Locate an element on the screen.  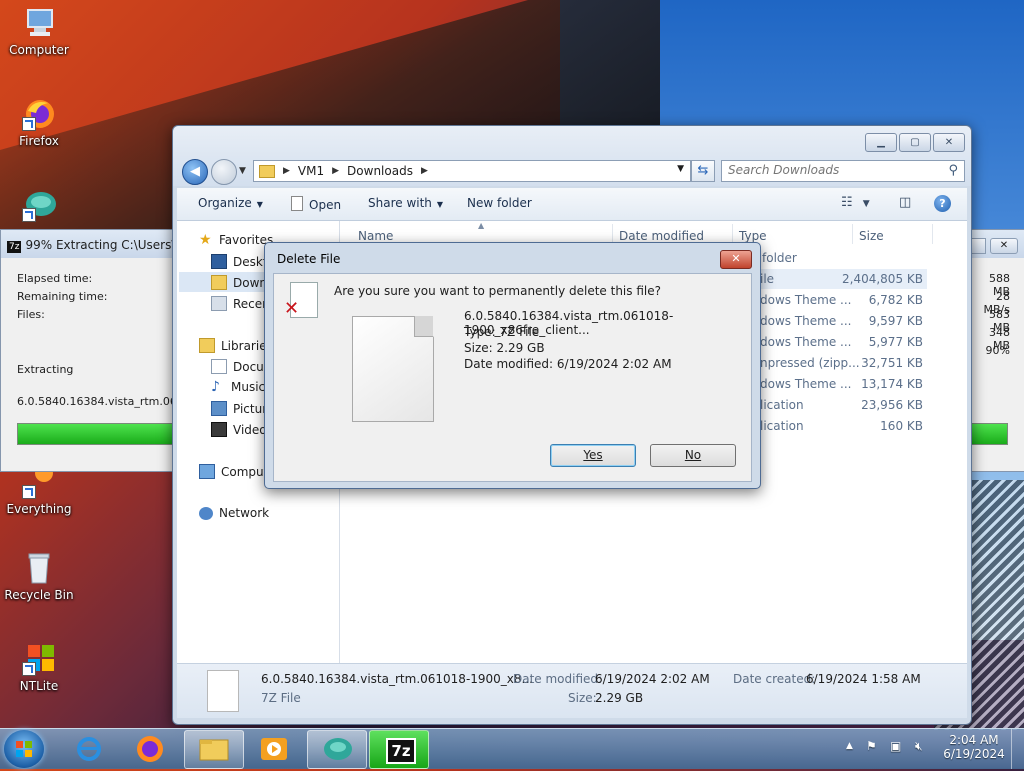
column-header-size: Size is located at coordinates (871, 236).